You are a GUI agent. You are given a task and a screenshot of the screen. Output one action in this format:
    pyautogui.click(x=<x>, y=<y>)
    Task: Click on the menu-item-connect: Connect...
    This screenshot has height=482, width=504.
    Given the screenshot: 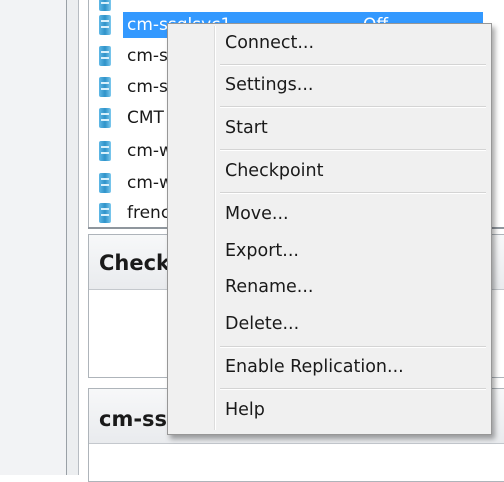 What is the action you would take?
    pyautogui.click(x=328, y=44)
    